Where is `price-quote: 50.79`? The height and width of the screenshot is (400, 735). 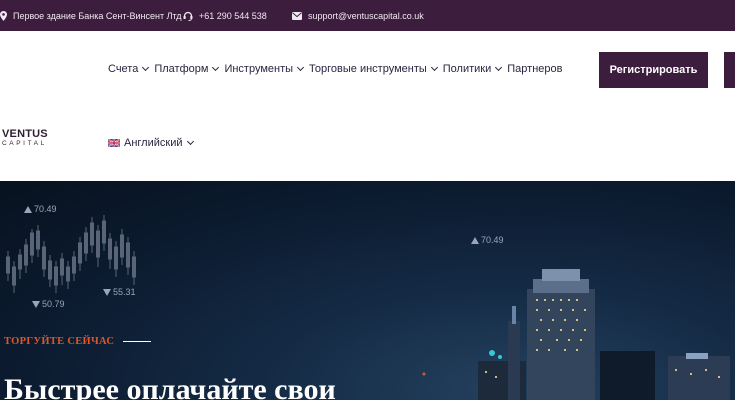 price-quote: 50.79 is located at coordinates (48, 304).